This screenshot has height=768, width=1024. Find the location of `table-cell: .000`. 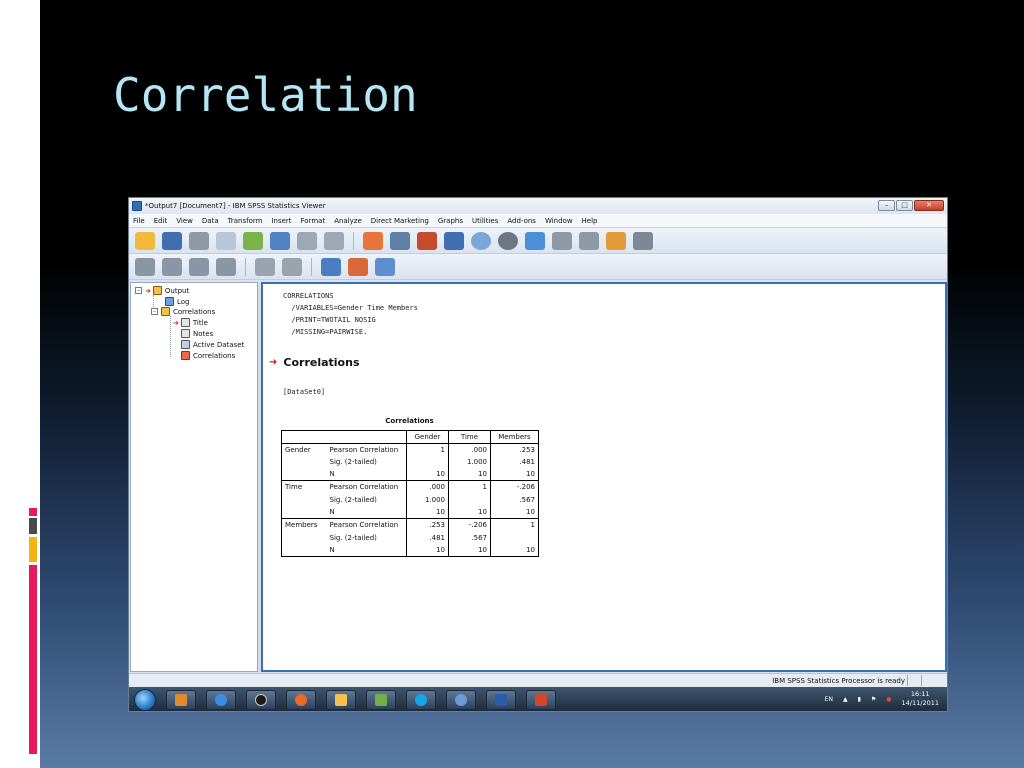

table-cell: .000 is located at coordinates (469, 449).